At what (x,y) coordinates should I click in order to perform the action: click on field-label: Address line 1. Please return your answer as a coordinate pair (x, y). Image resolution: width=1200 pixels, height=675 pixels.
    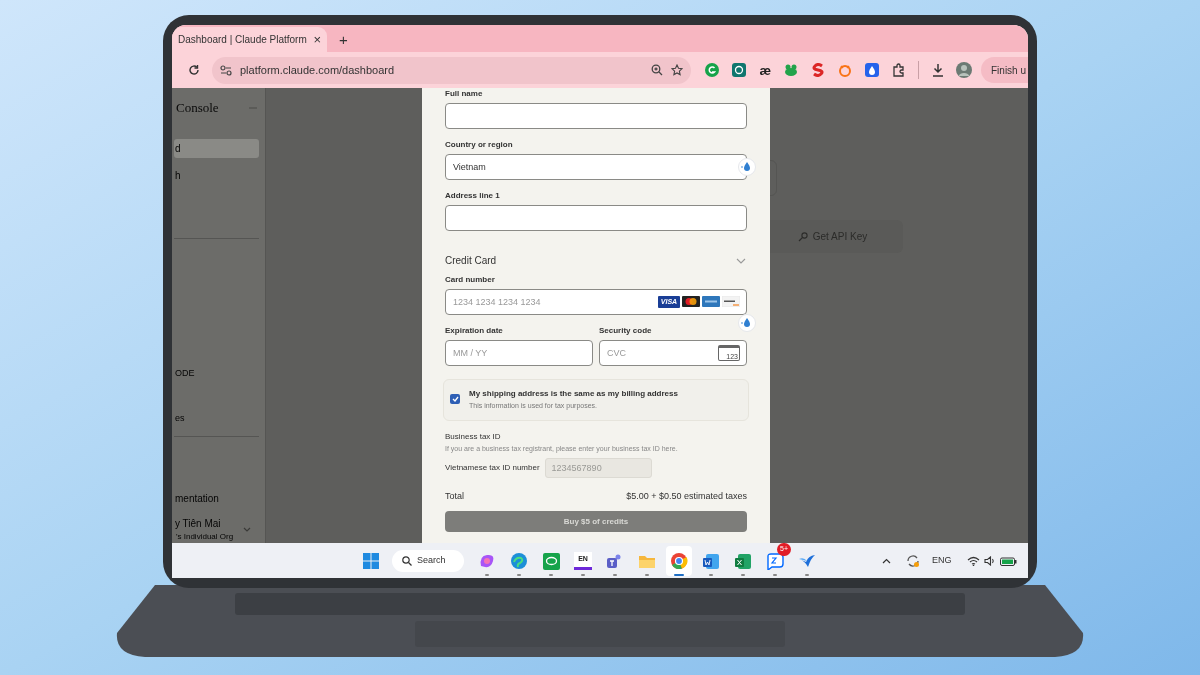
    Looking at the image, I should click on (473, 196).